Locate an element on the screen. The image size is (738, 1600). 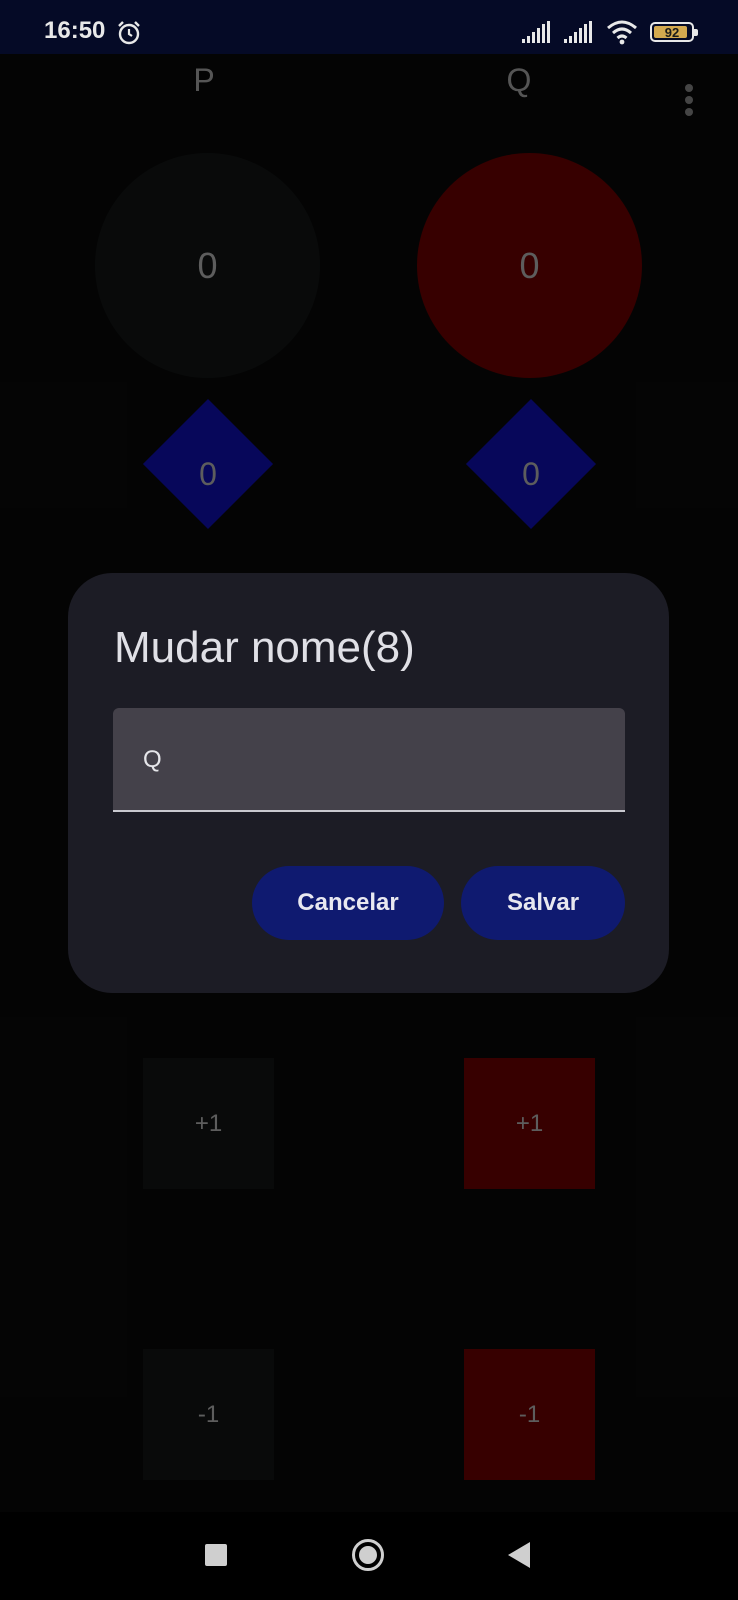
status-time: 16:50 is located at coordinates (75, 30).